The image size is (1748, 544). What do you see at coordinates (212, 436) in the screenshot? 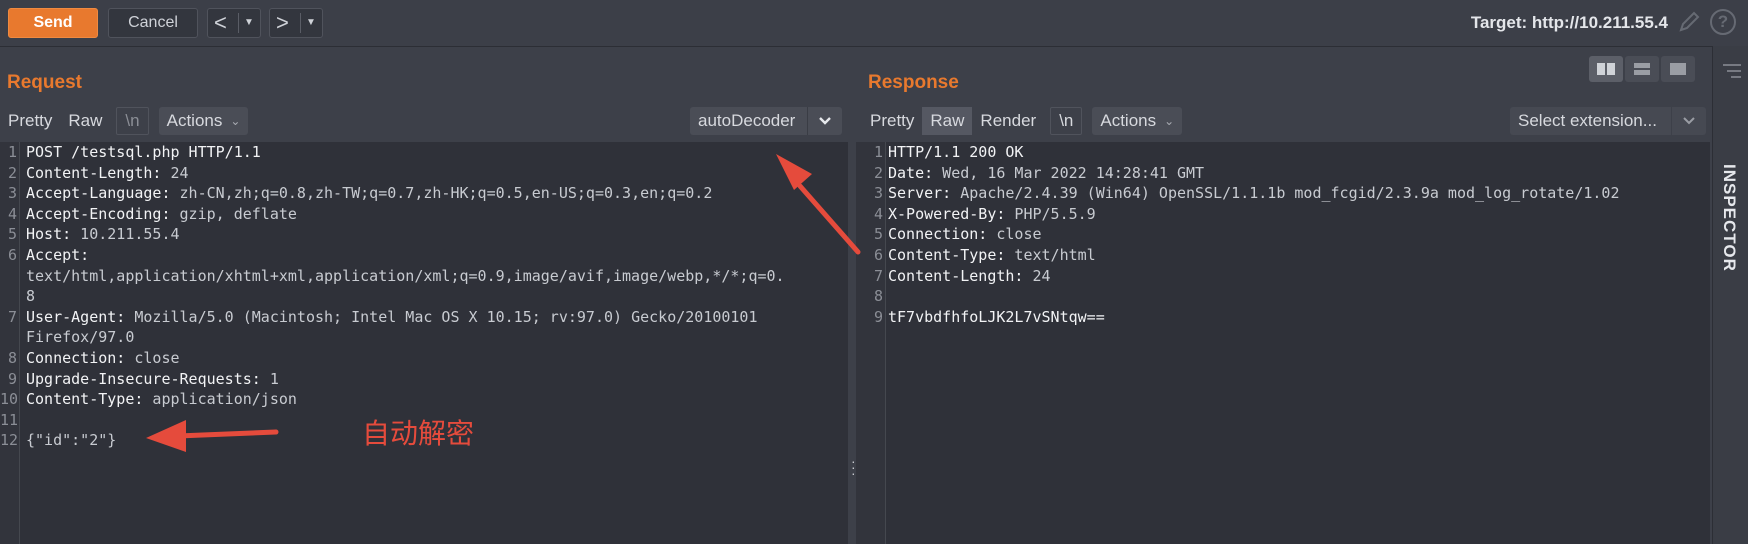
I see `annotation-arrow-body` at bounding box center [212, 436].